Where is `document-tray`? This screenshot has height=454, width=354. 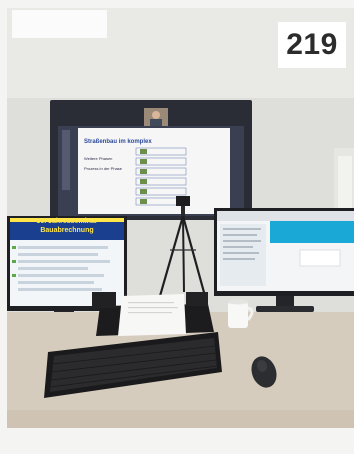
document-tray is located at coordinates (153, 314).